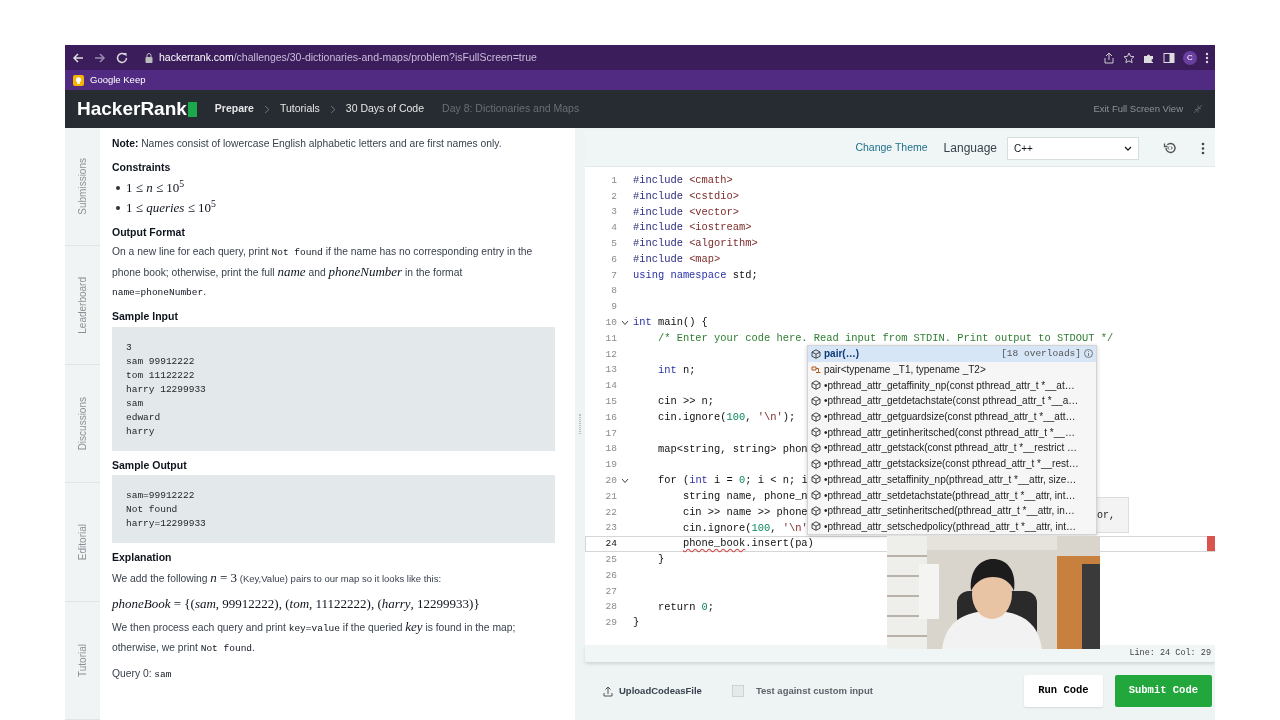 The height and width of the screenshot is (720, 1280). What do you see at coordinates (726, 418) in the screenshot?
I see `code-line: cin.ignore(100, '\n');` at bounding box center [726, 418].